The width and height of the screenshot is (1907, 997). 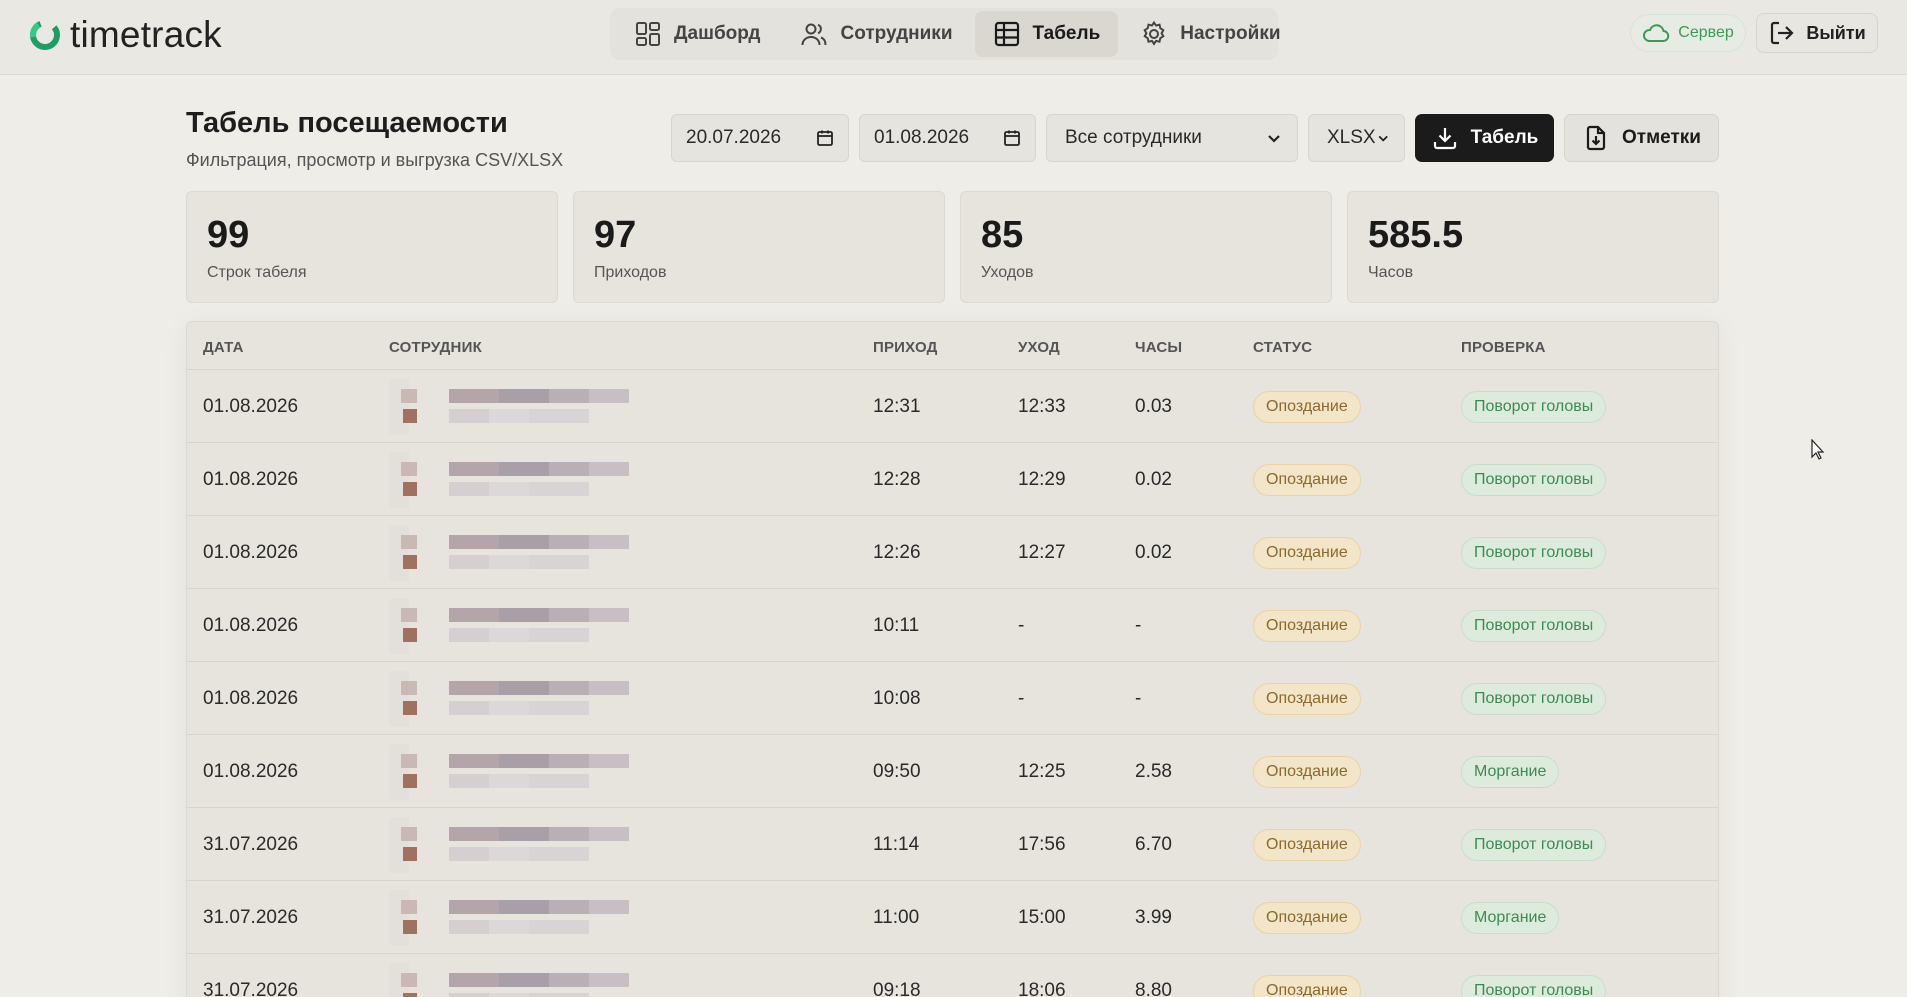 What do you see at coordinates (1782, 33) in the screenshot?
I see `logout-icon` at bounding box center [1782, 33].